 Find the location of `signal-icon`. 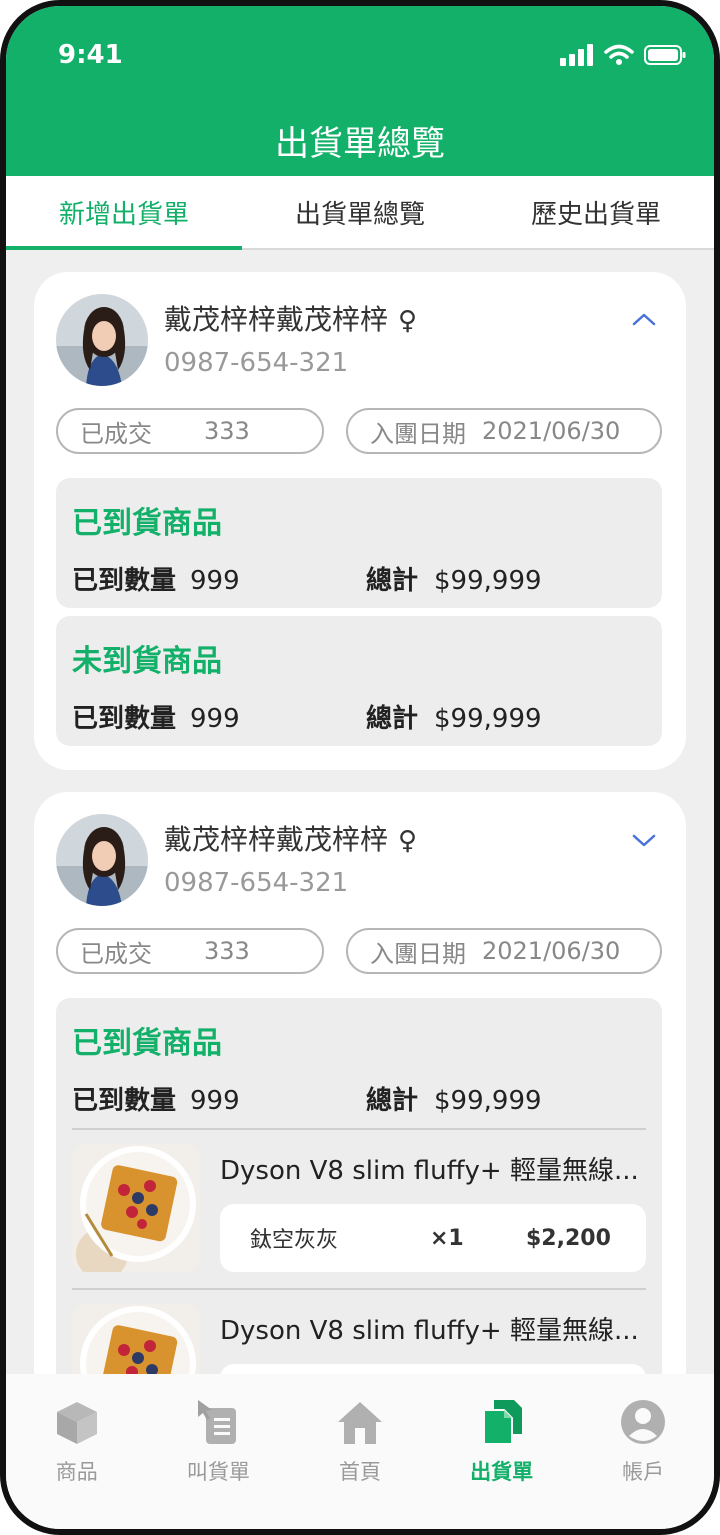

signal-icon is located at coordinates (576, 55).